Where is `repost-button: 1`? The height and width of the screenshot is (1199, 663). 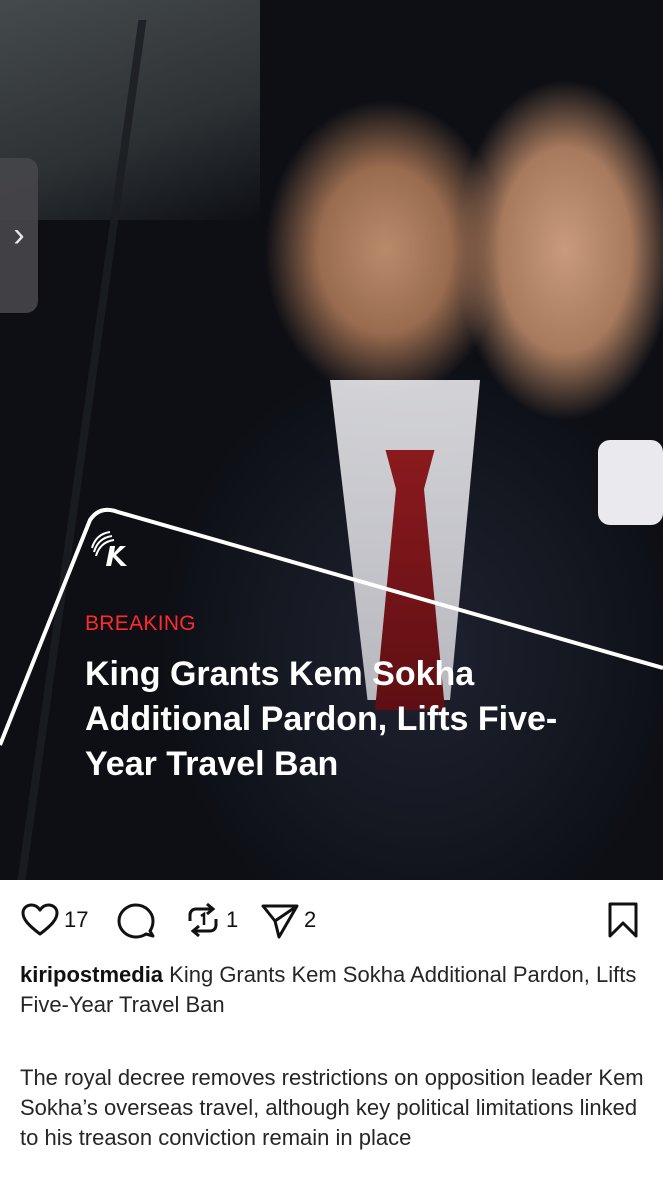 repost-button: 1 is located at coordinates (211, 920).